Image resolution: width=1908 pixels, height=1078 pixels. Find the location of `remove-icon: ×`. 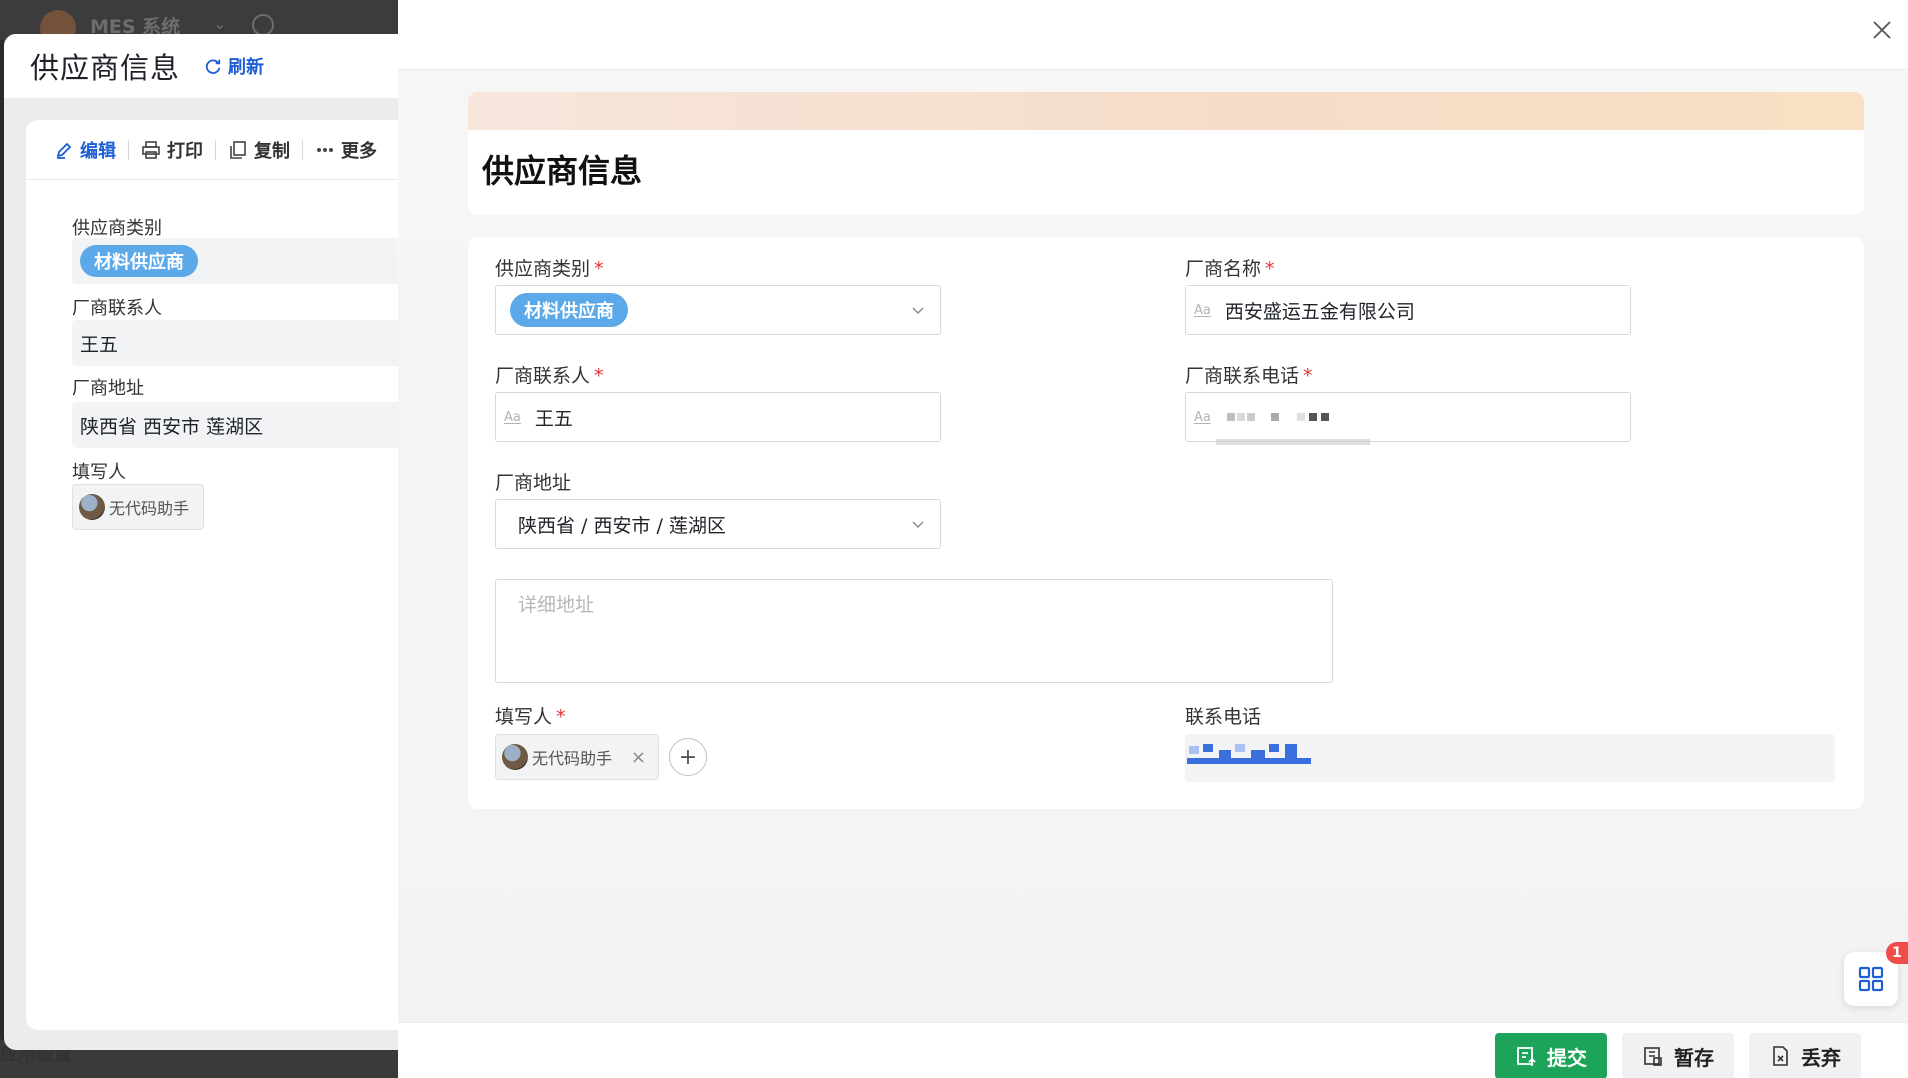

remove-icon: × is located at coordinates (638, 757).